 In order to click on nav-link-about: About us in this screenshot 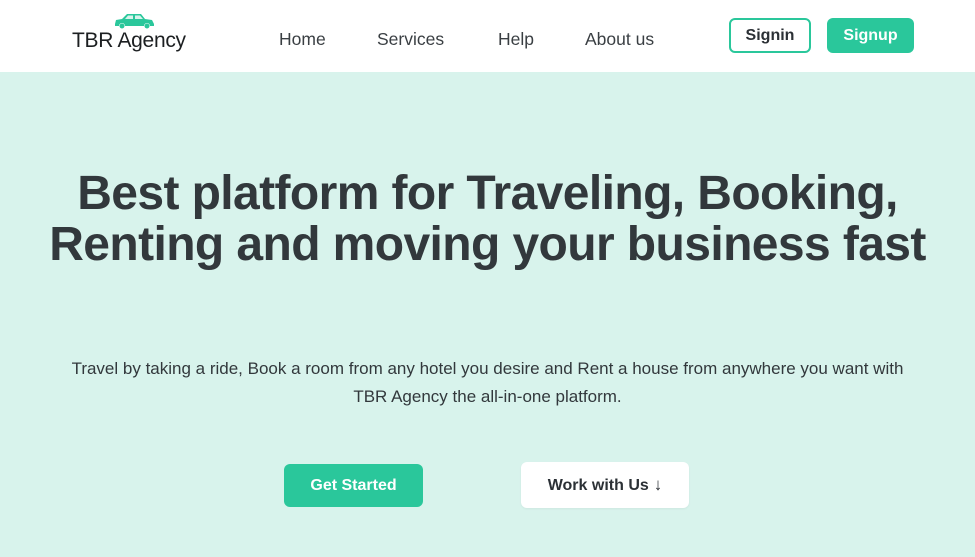, I will do `click(619, 39)`.